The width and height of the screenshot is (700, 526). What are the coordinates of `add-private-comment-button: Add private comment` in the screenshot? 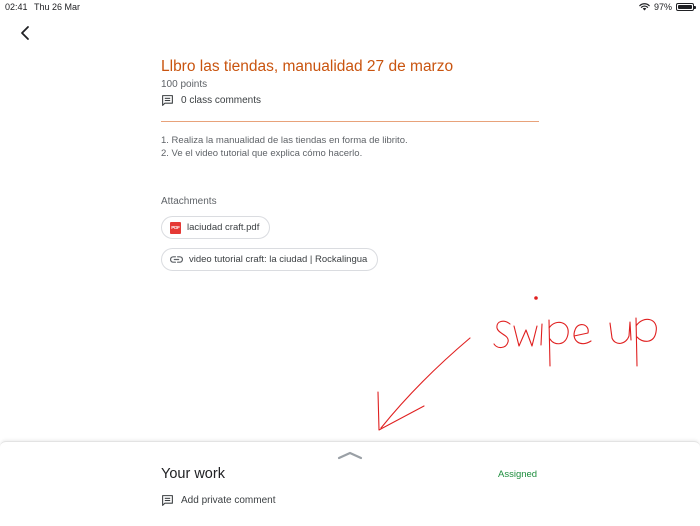 It's located at (218, 500).